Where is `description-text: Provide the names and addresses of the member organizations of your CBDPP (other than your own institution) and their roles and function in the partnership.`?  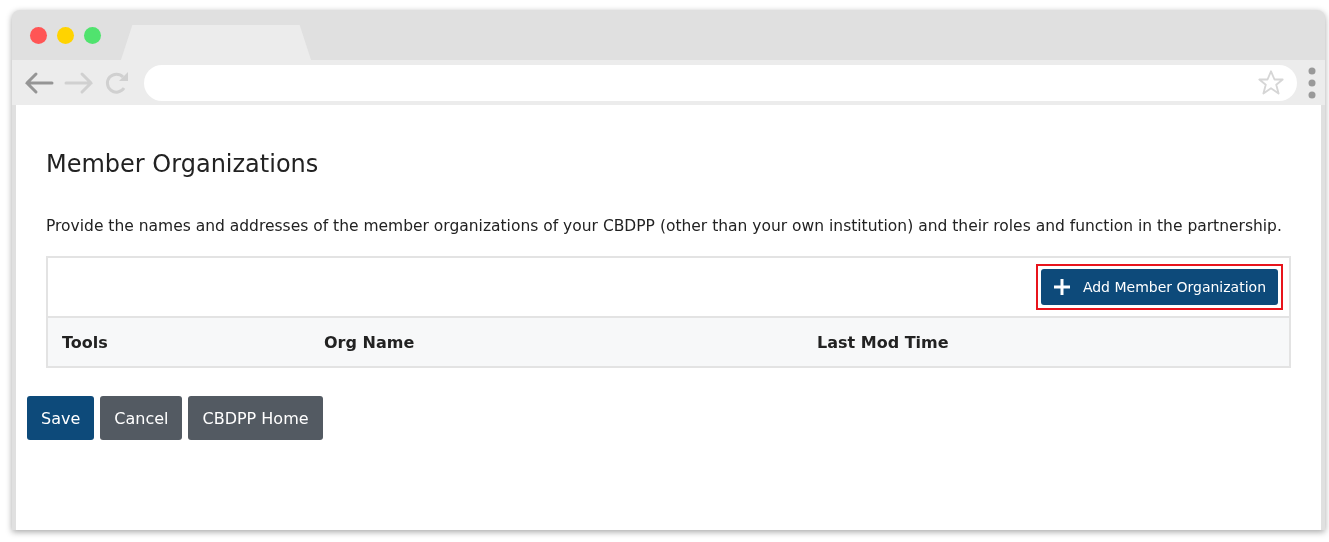 description-text: Provide the names and addresses of the member organizations of your CBDPP (other than your own institution) and their roles and function in the partnership. is located at coordinates (664, 226).